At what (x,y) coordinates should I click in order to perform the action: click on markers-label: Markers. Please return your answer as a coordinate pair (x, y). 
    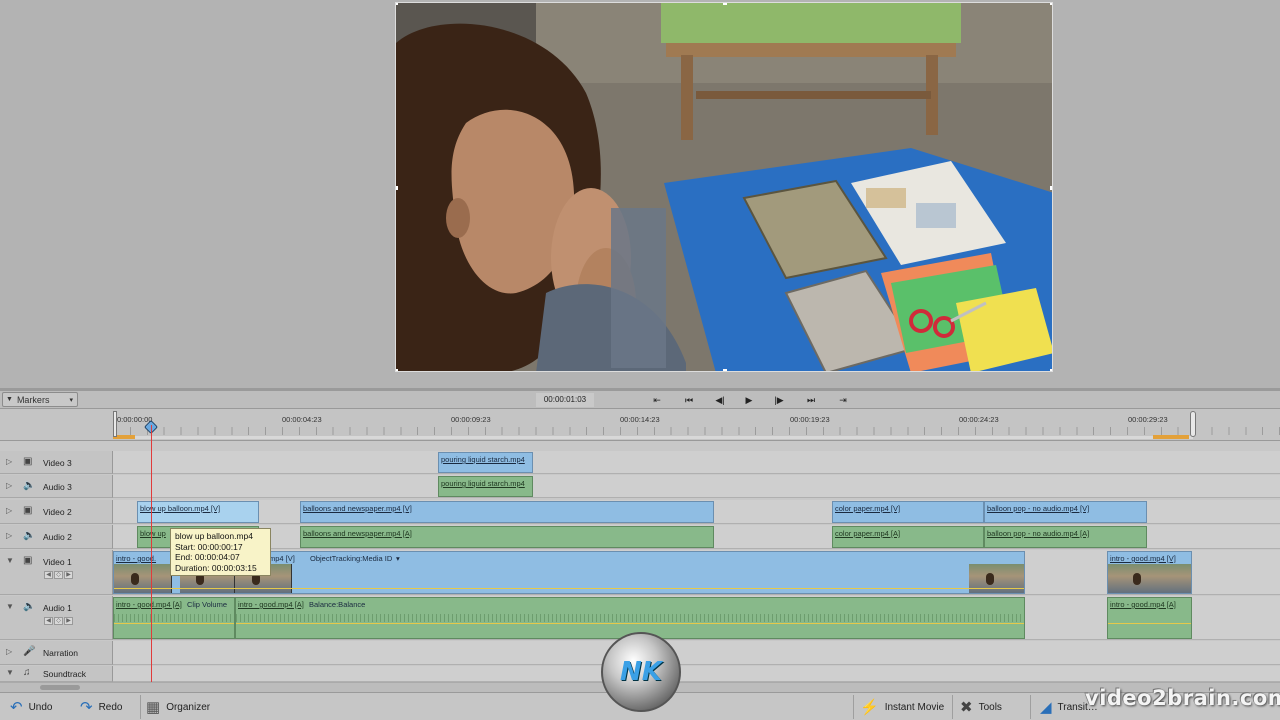
    Looking at the image, I should click on (33, 399).